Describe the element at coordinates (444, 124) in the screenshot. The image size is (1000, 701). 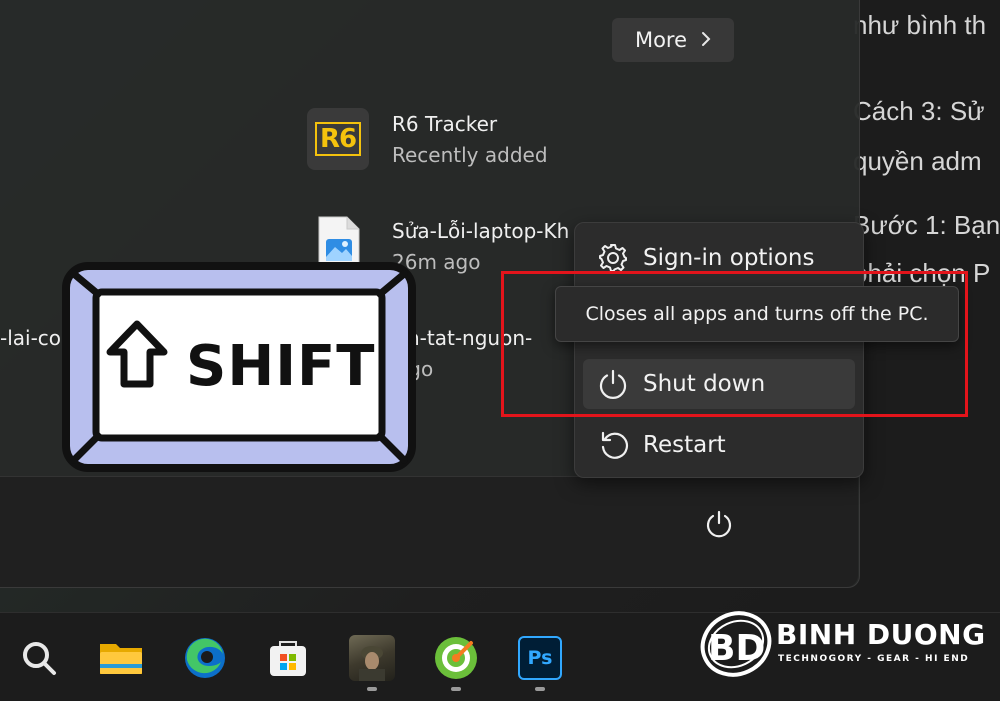
I see `recommended-item-title: R6 Tracker` at that location.